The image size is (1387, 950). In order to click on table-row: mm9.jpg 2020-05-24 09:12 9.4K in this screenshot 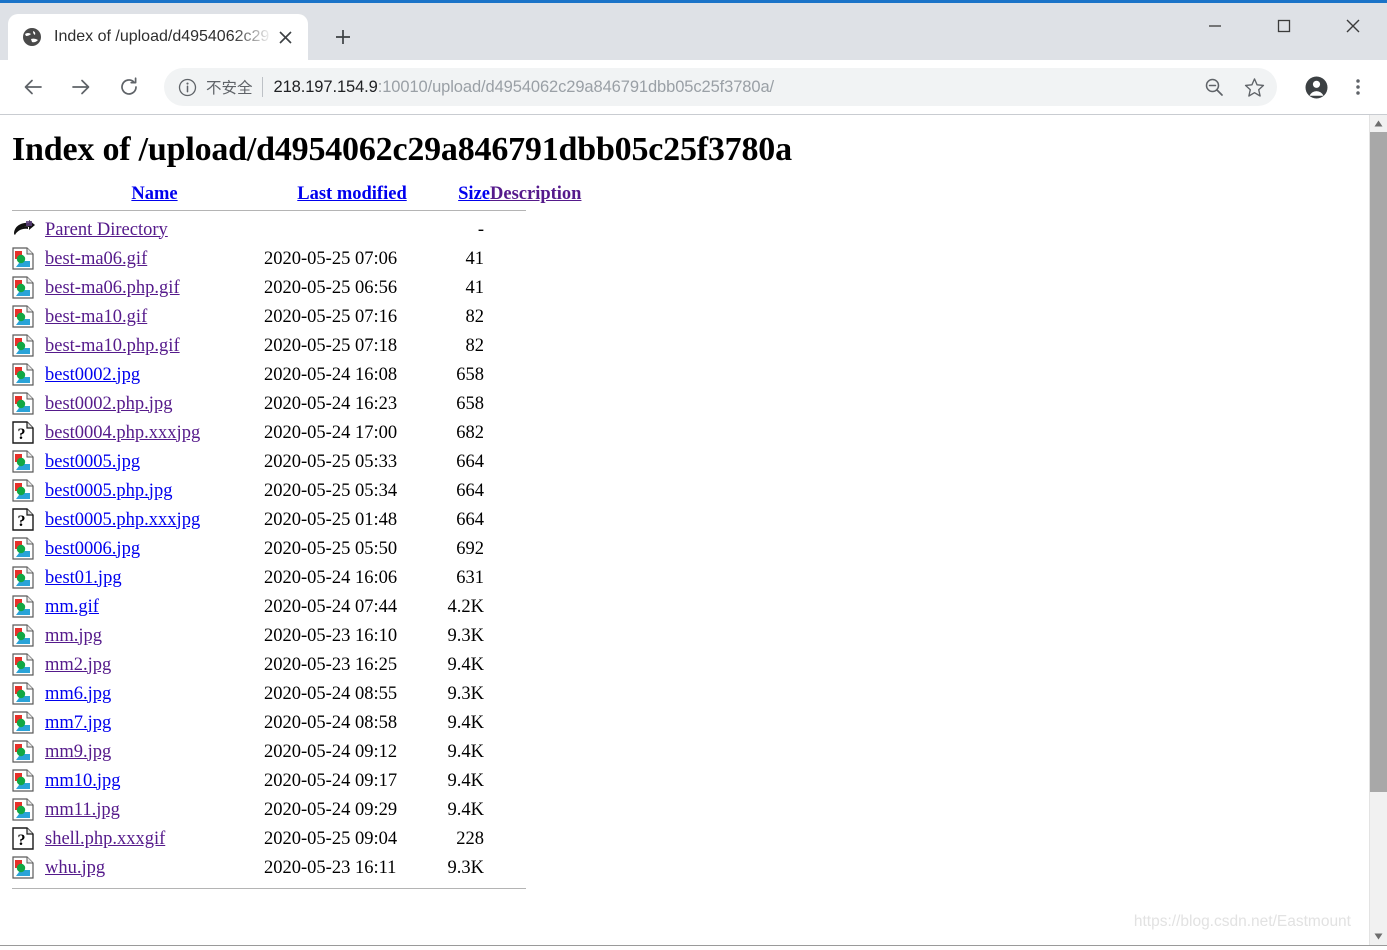, I will do `click(297, 752)`.